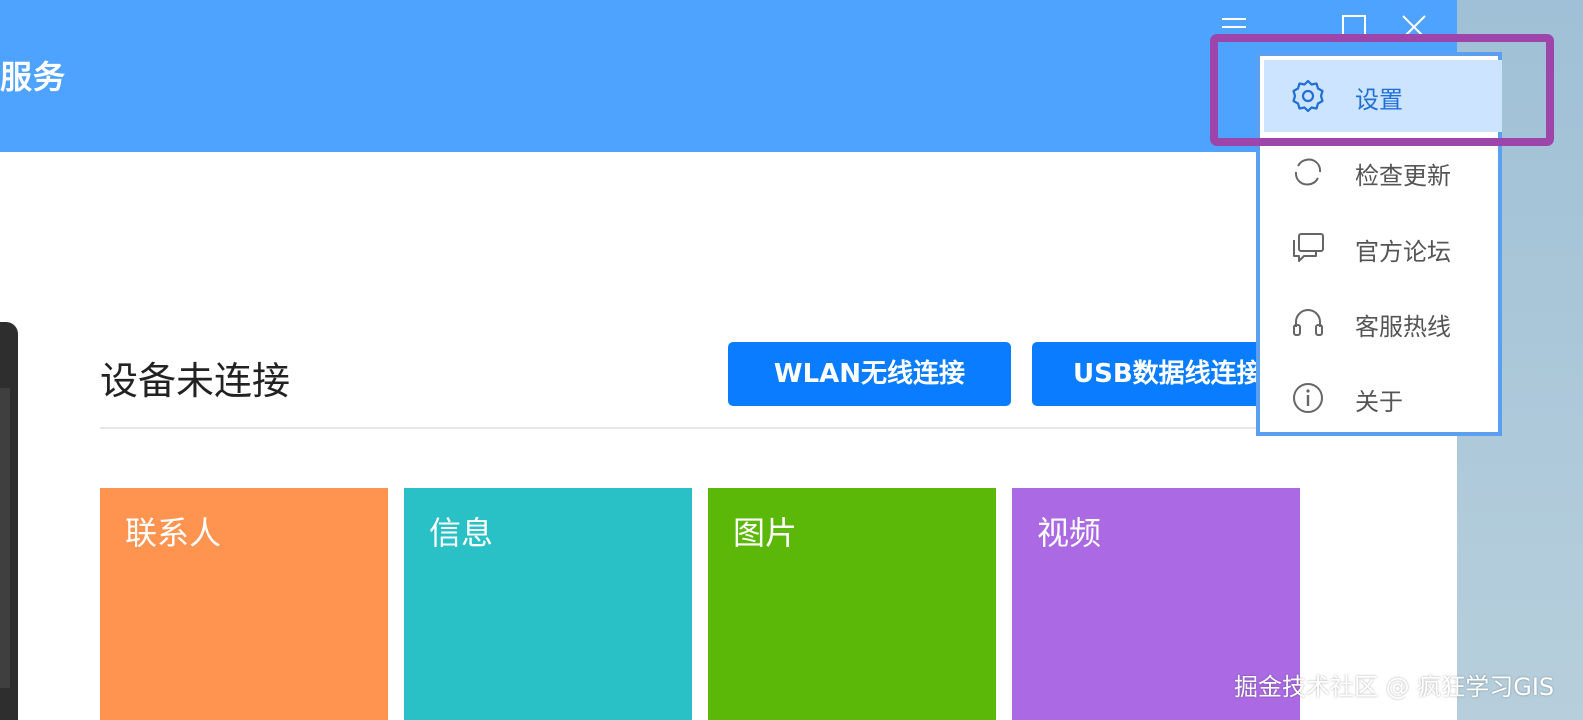 The image size is (1583, 720). What do you see at coordinates (1394, 687) in the screenshot?
I see `watermark: 掘金技术社区 @ 疯狂学习GIS` at bounding box center [1394, 687].